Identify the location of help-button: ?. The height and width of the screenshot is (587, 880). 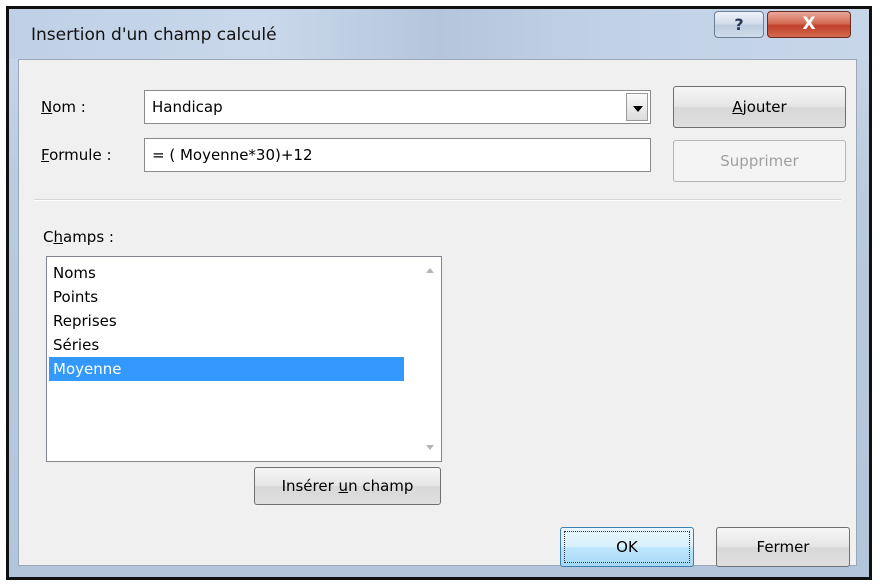
(739, 24).